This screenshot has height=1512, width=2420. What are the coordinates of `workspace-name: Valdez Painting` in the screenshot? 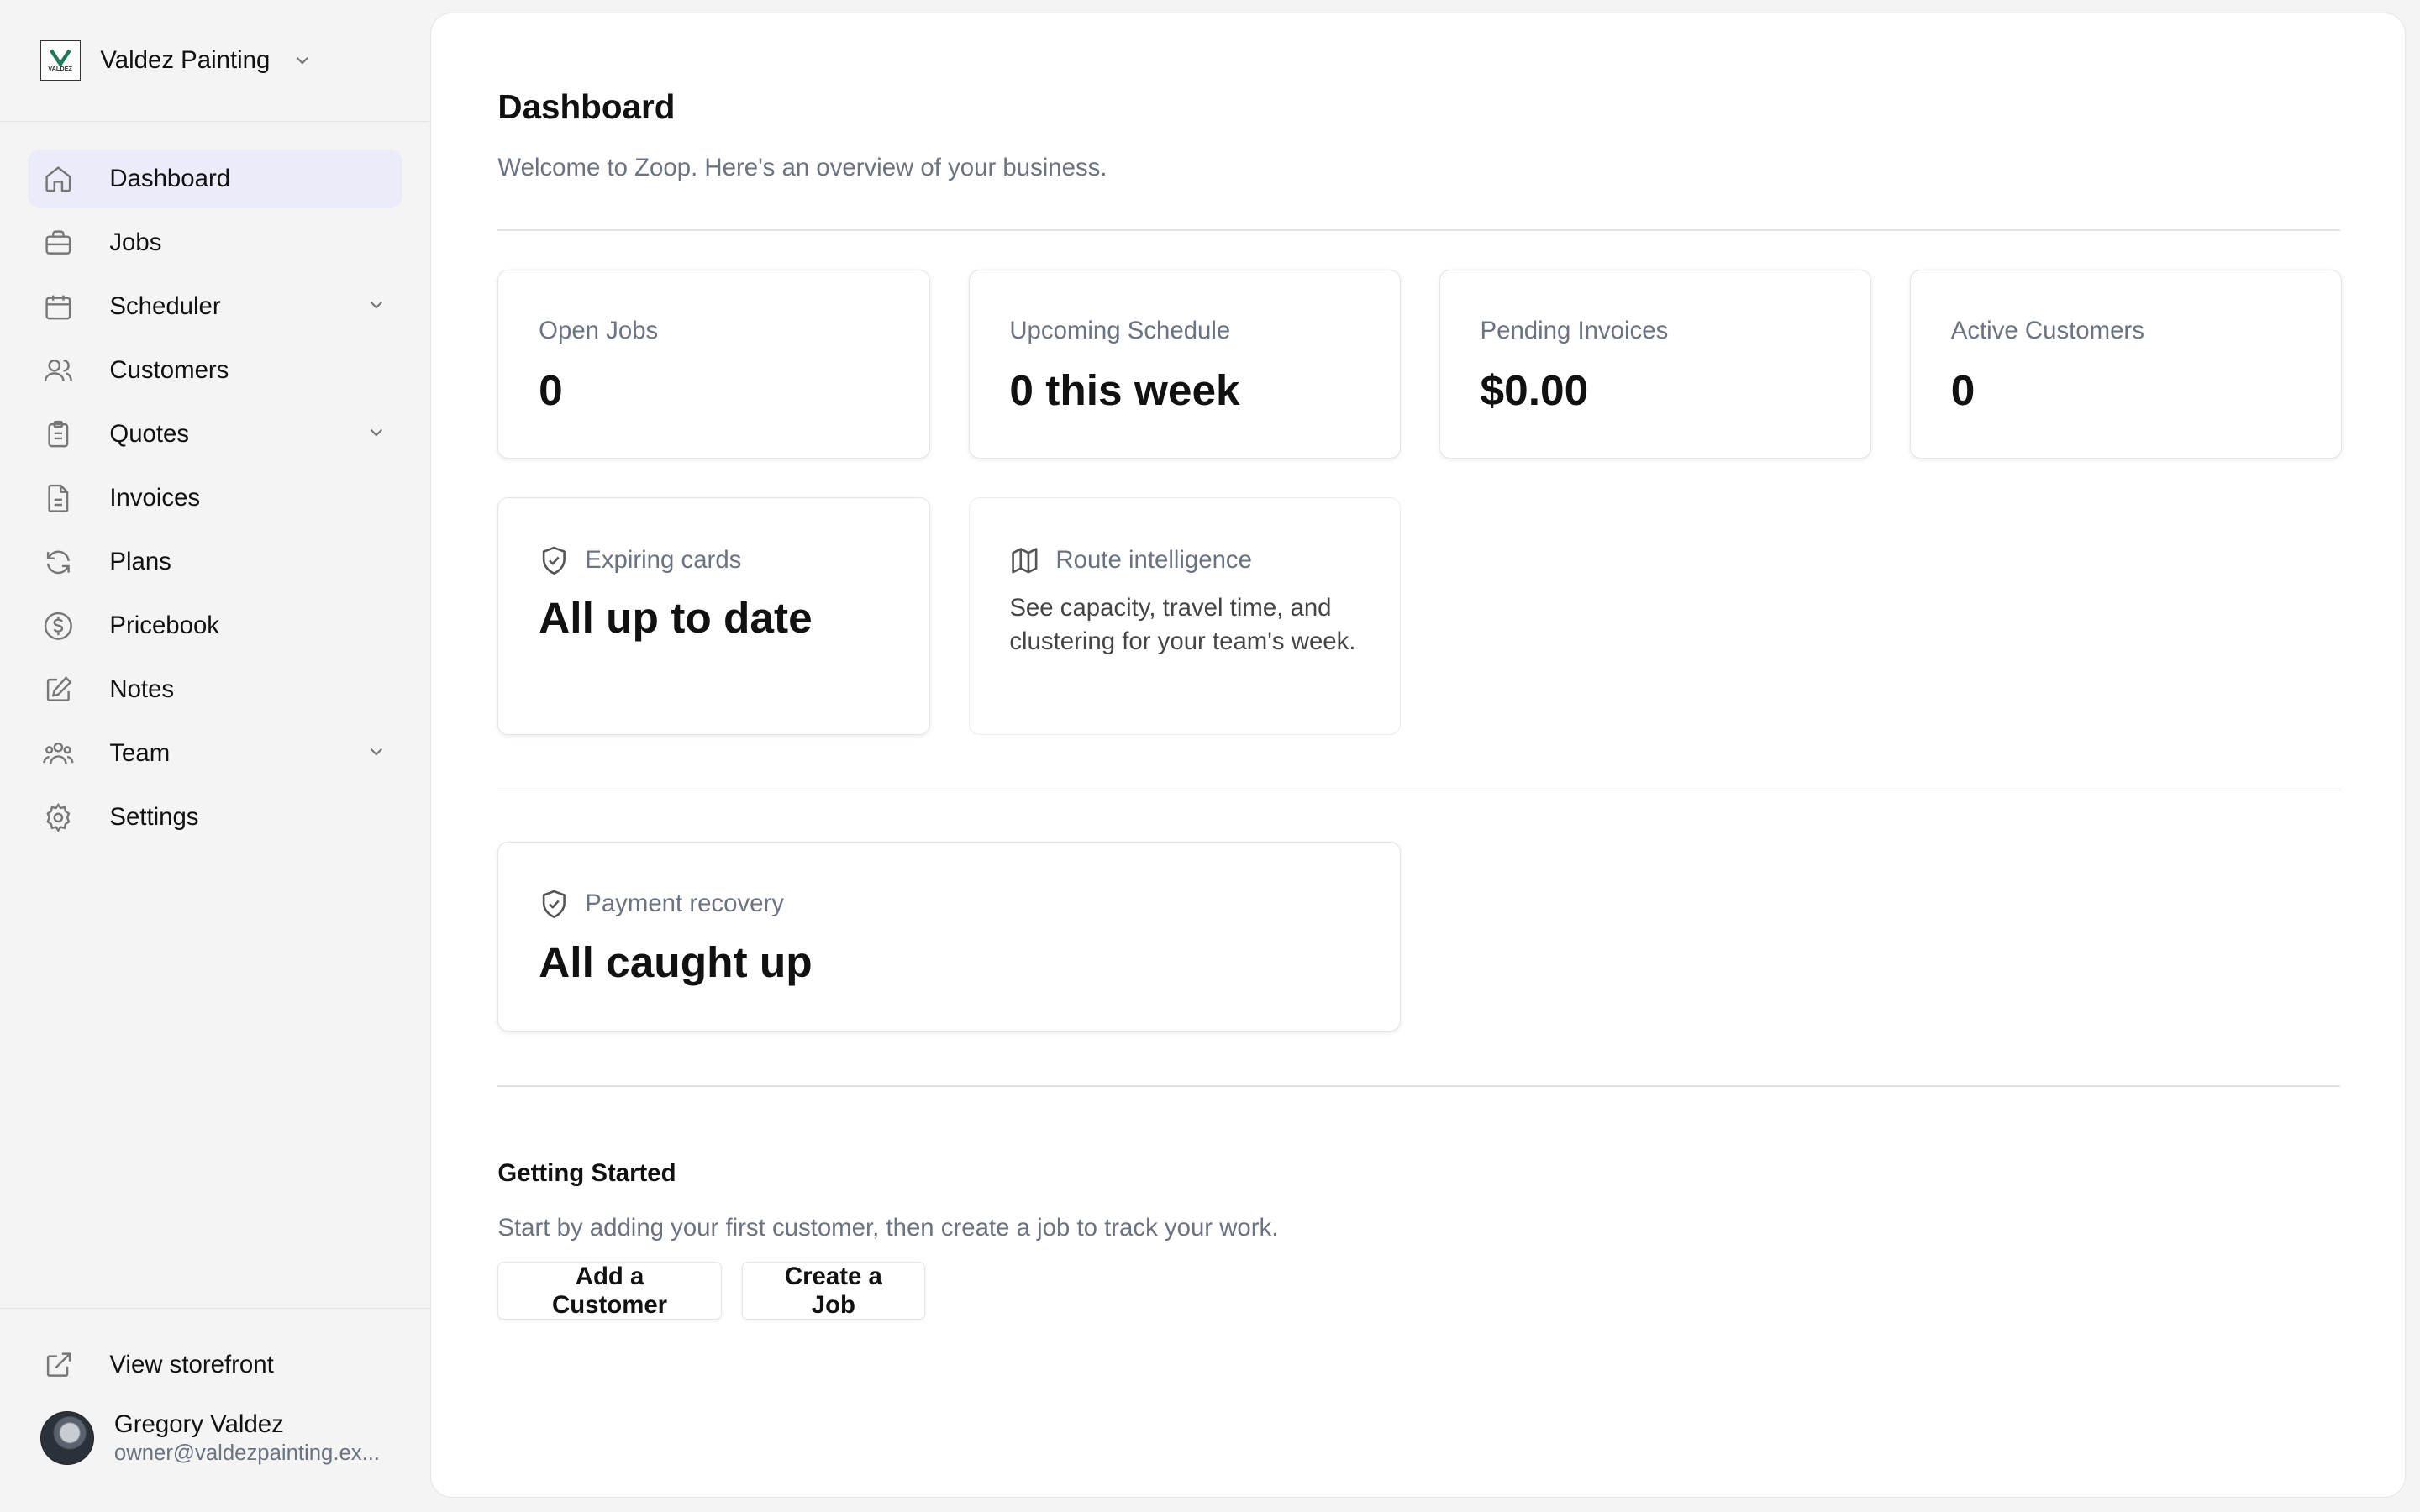 It's located at (185, 60).